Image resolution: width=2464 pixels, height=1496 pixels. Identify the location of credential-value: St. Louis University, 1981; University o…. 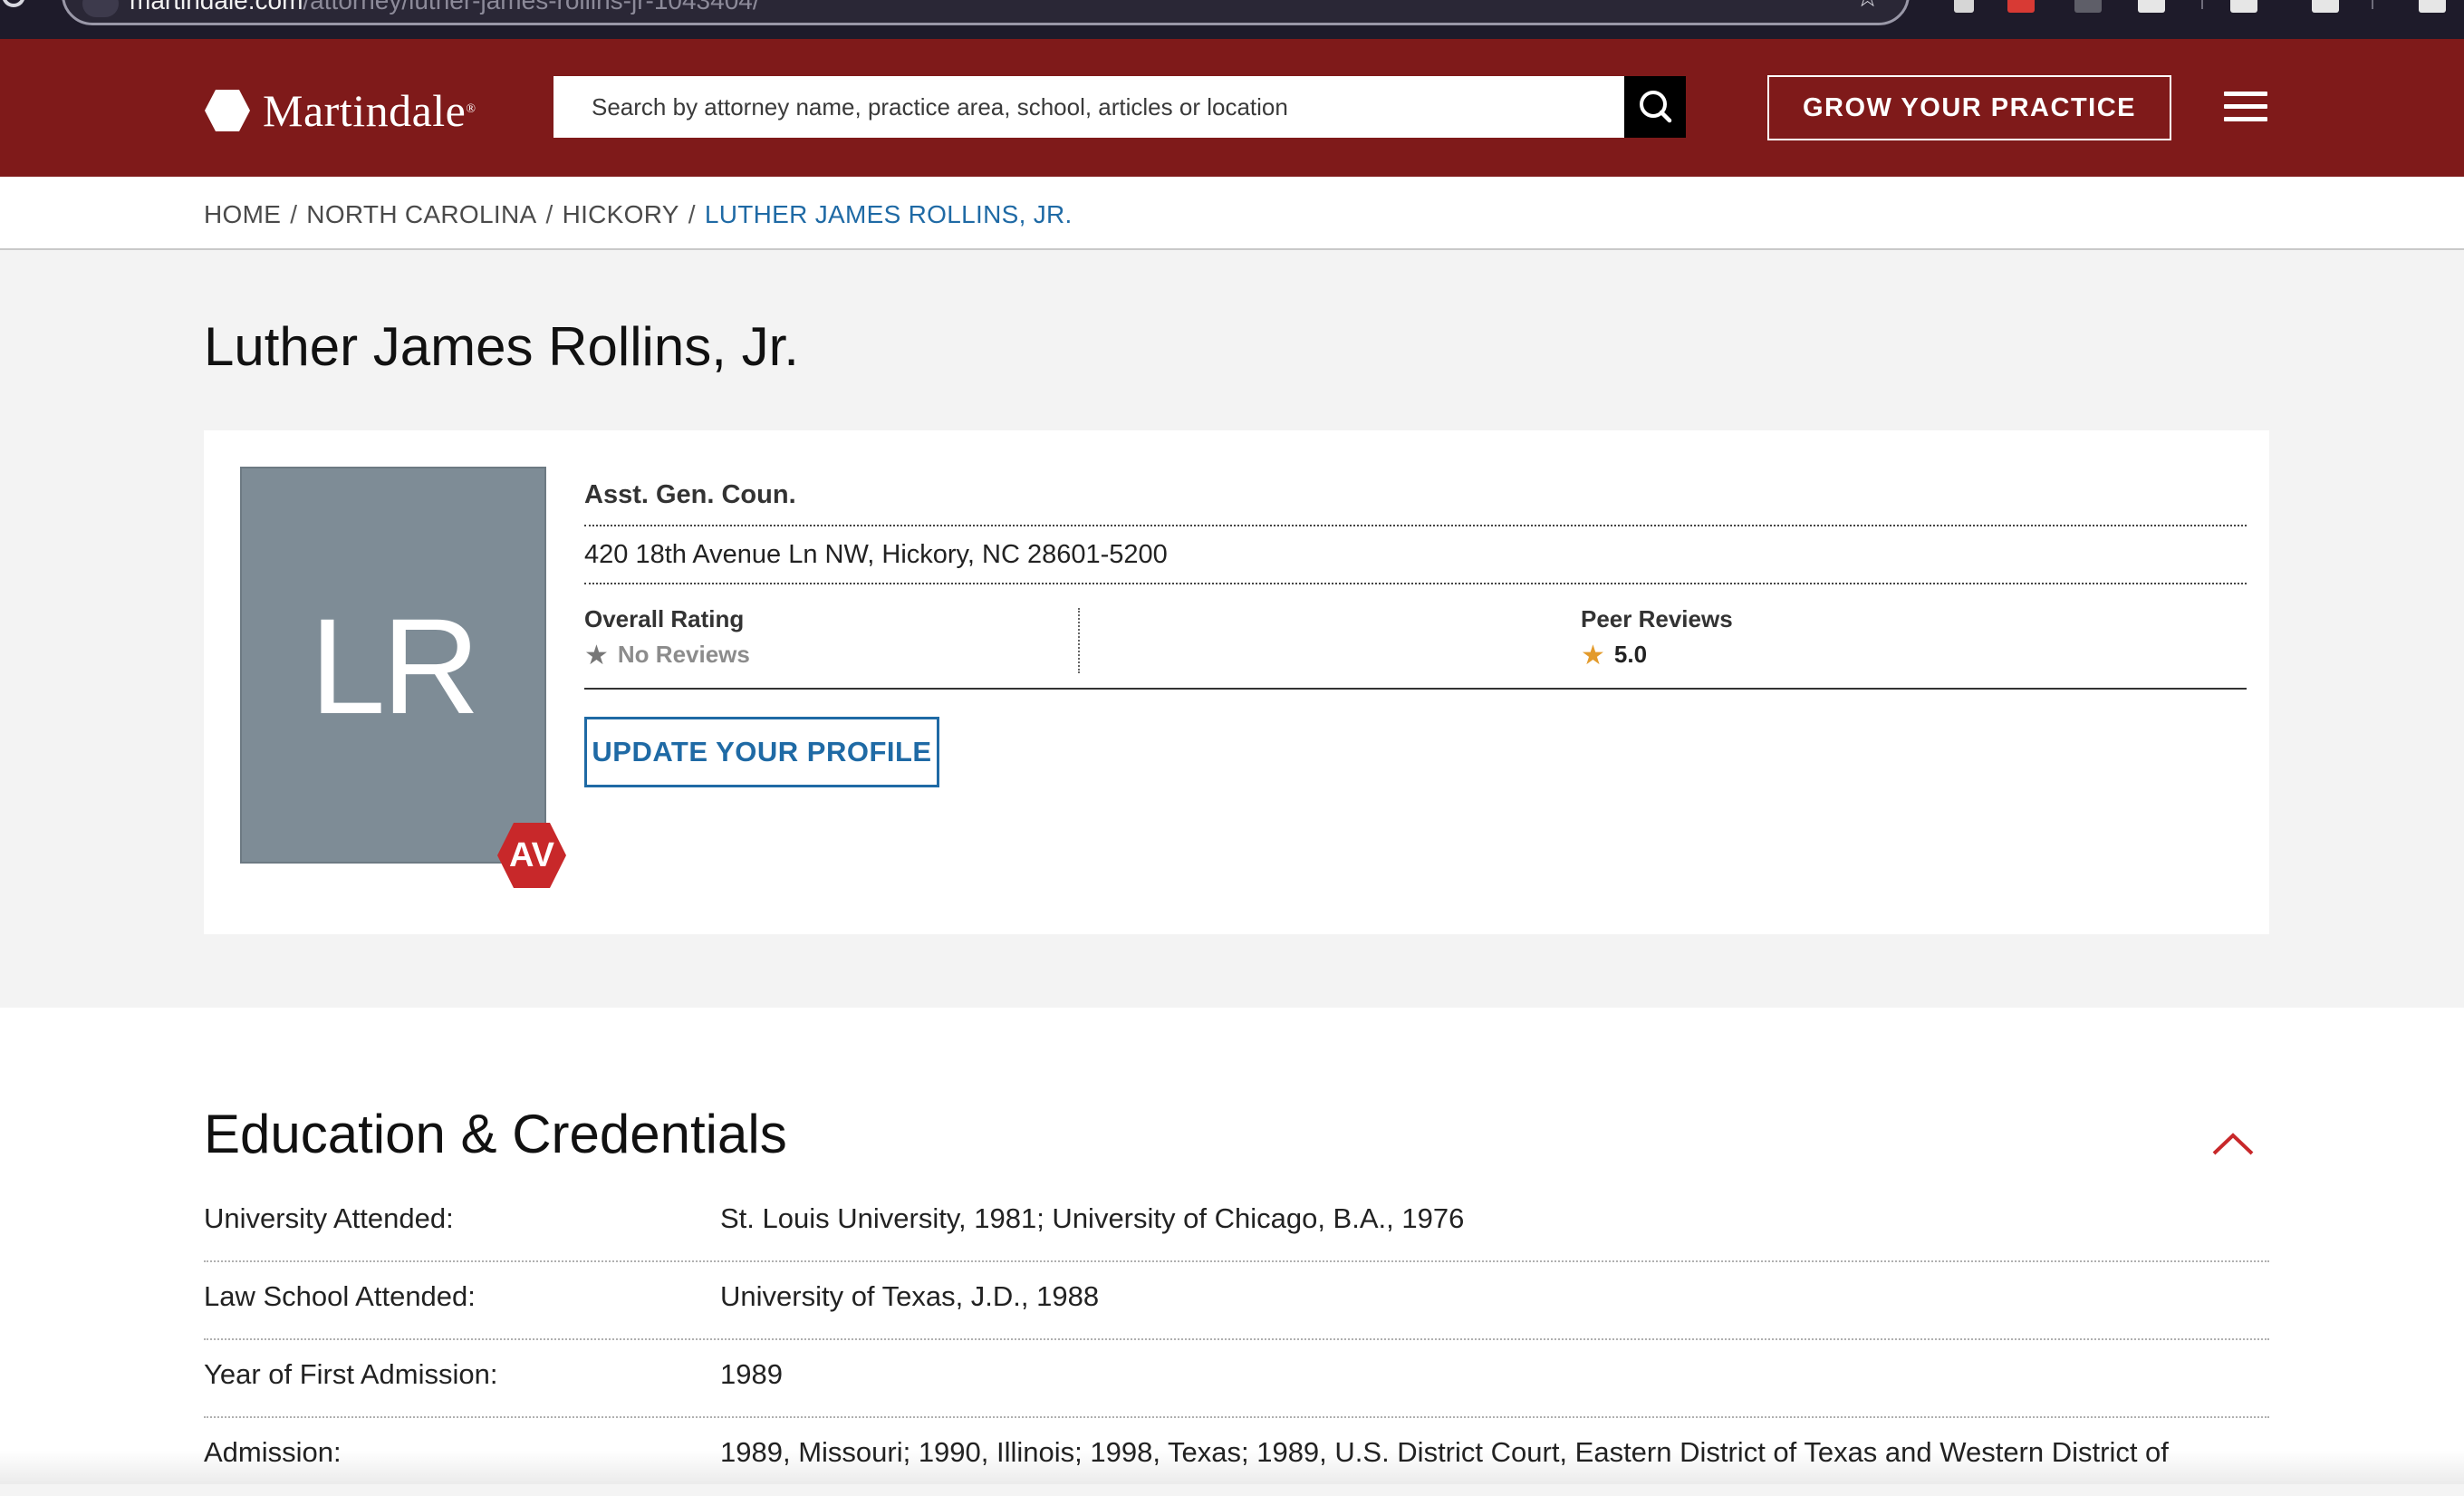
(1092, 1218).